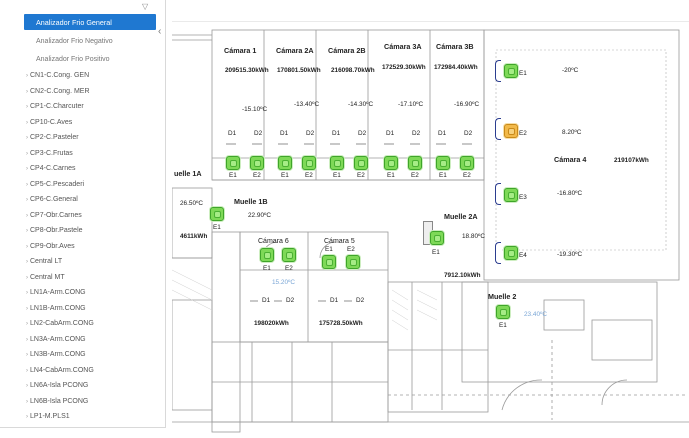 The width and height of the screenshot is (689, 438). I want to click on sidebar-item-label: CP10-C.Aves, so click(51, 122).